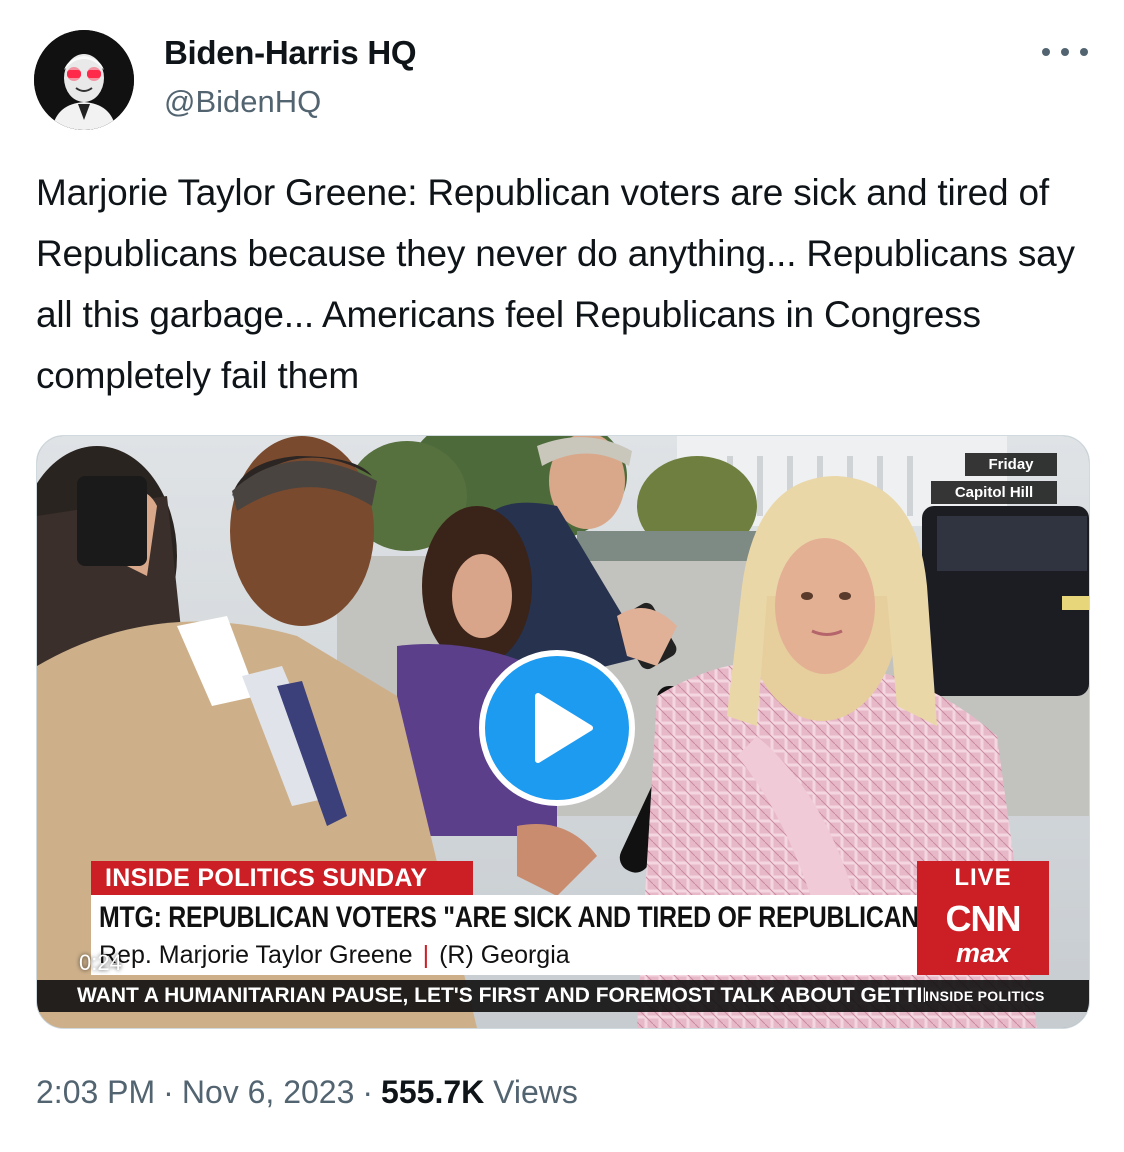  What do you see at coordinates (564, 728) in the screenshot?
I see `play-icon` at bounding box center [564, 728].